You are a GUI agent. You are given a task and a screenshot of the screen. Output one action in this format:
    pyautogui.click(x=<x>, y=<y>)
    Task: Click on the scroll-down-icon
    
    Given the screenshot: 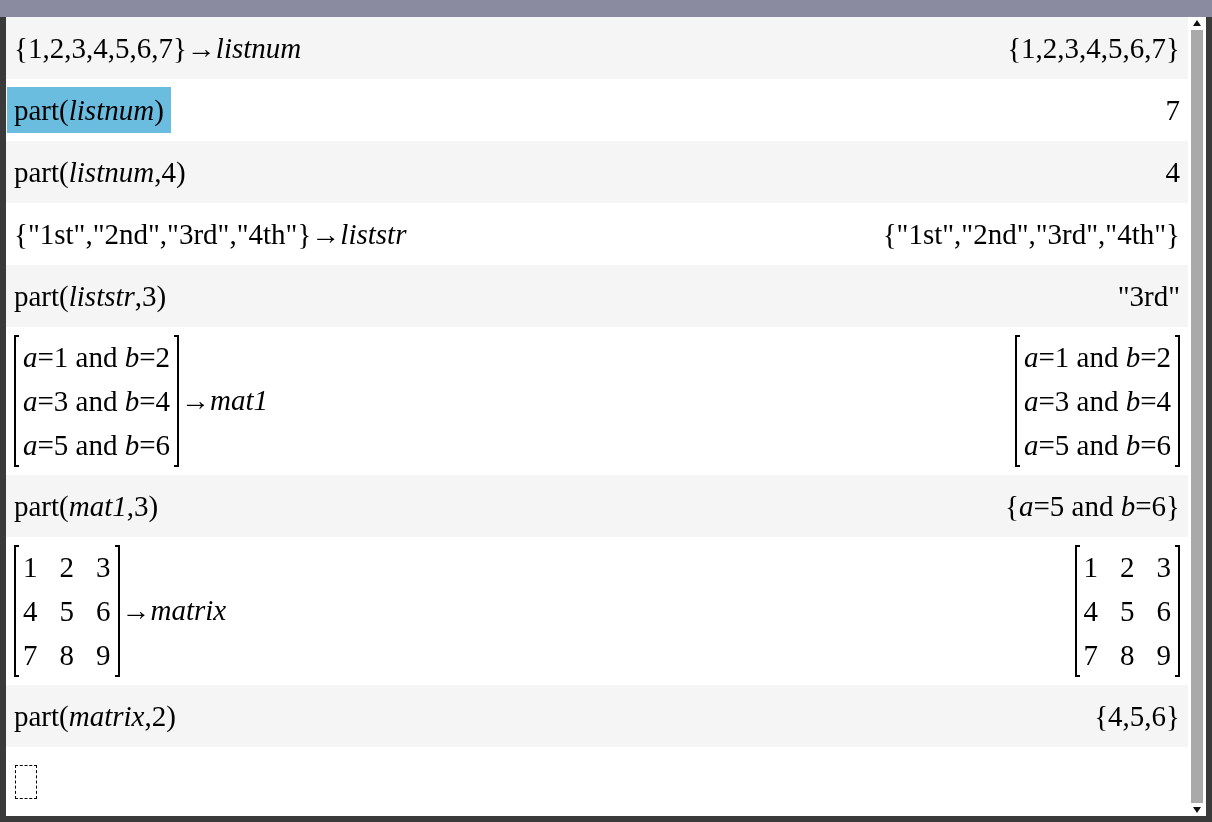 What is the action you would take?
    pyautogui.click(x=1197, y=810)
    